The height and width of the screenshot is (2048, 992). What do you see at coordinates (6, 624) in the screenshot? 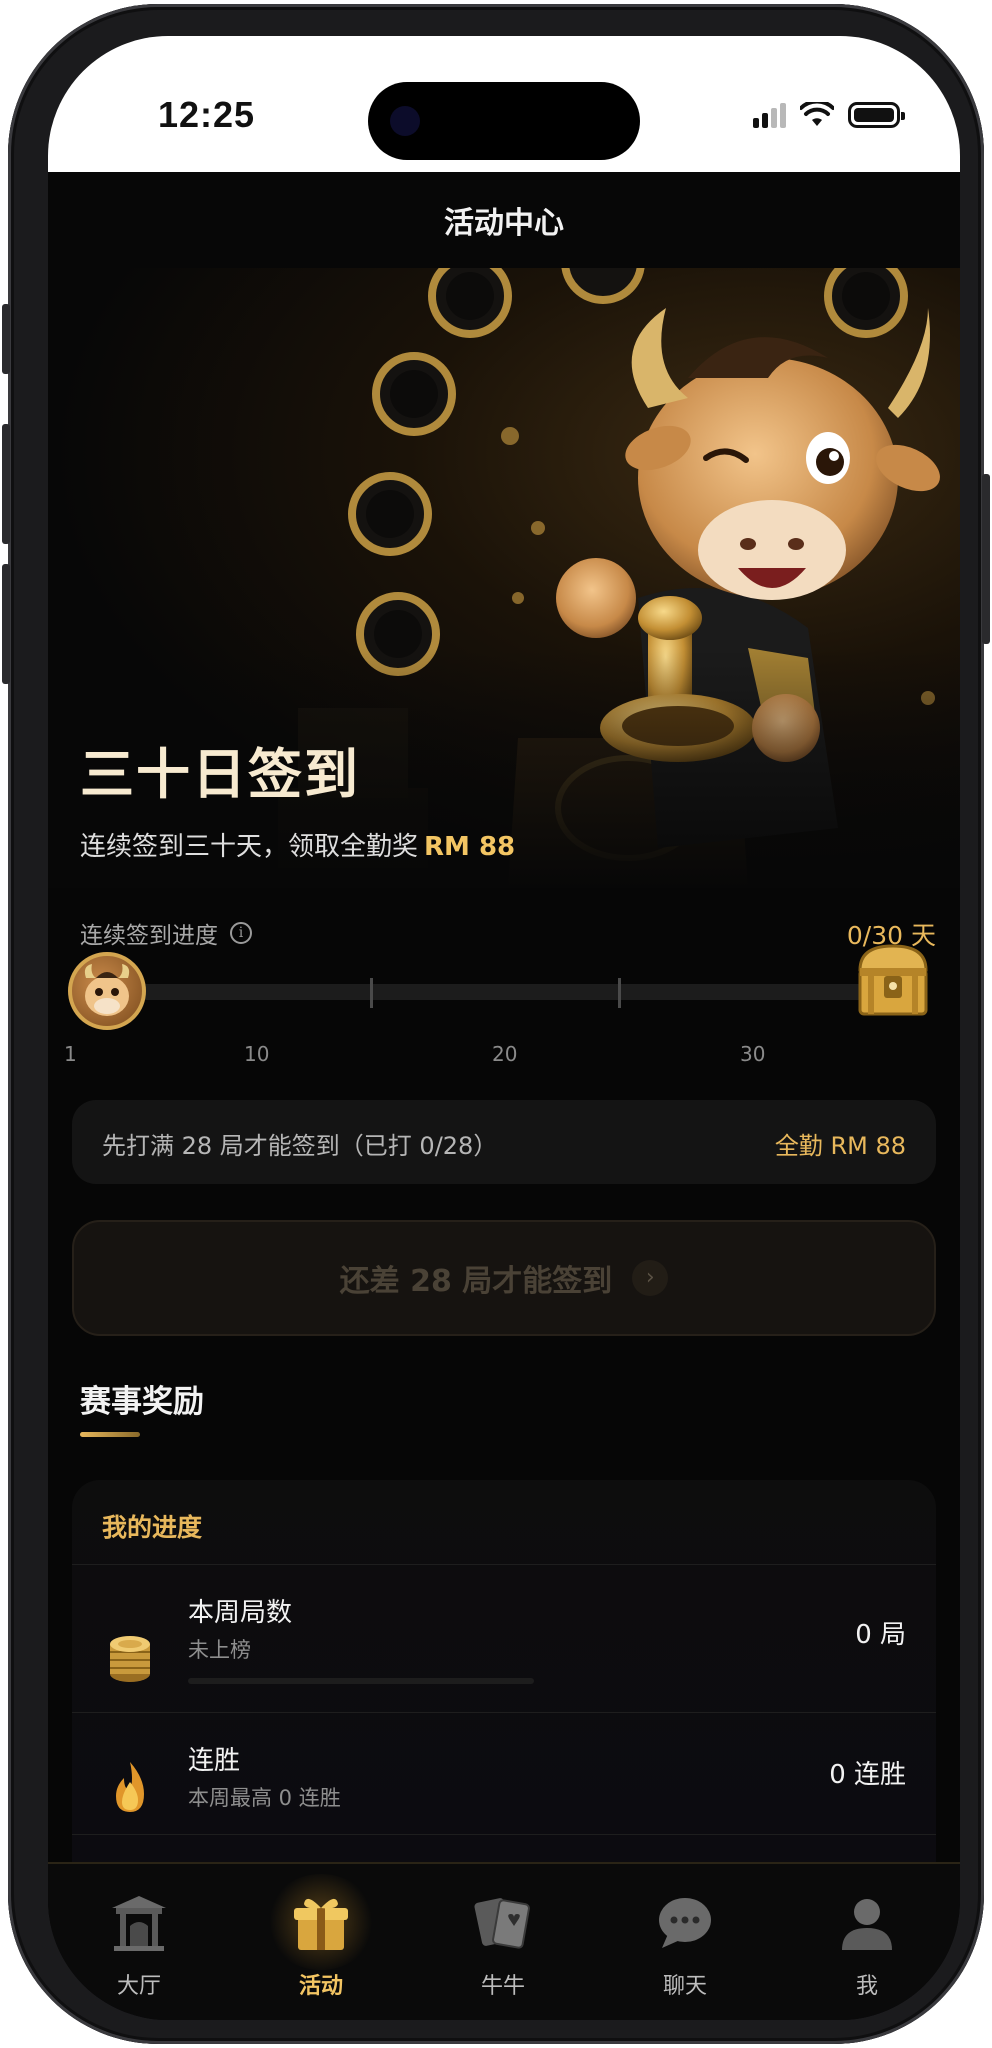
I see `volume-down-button` at bounding box center [6, 624].